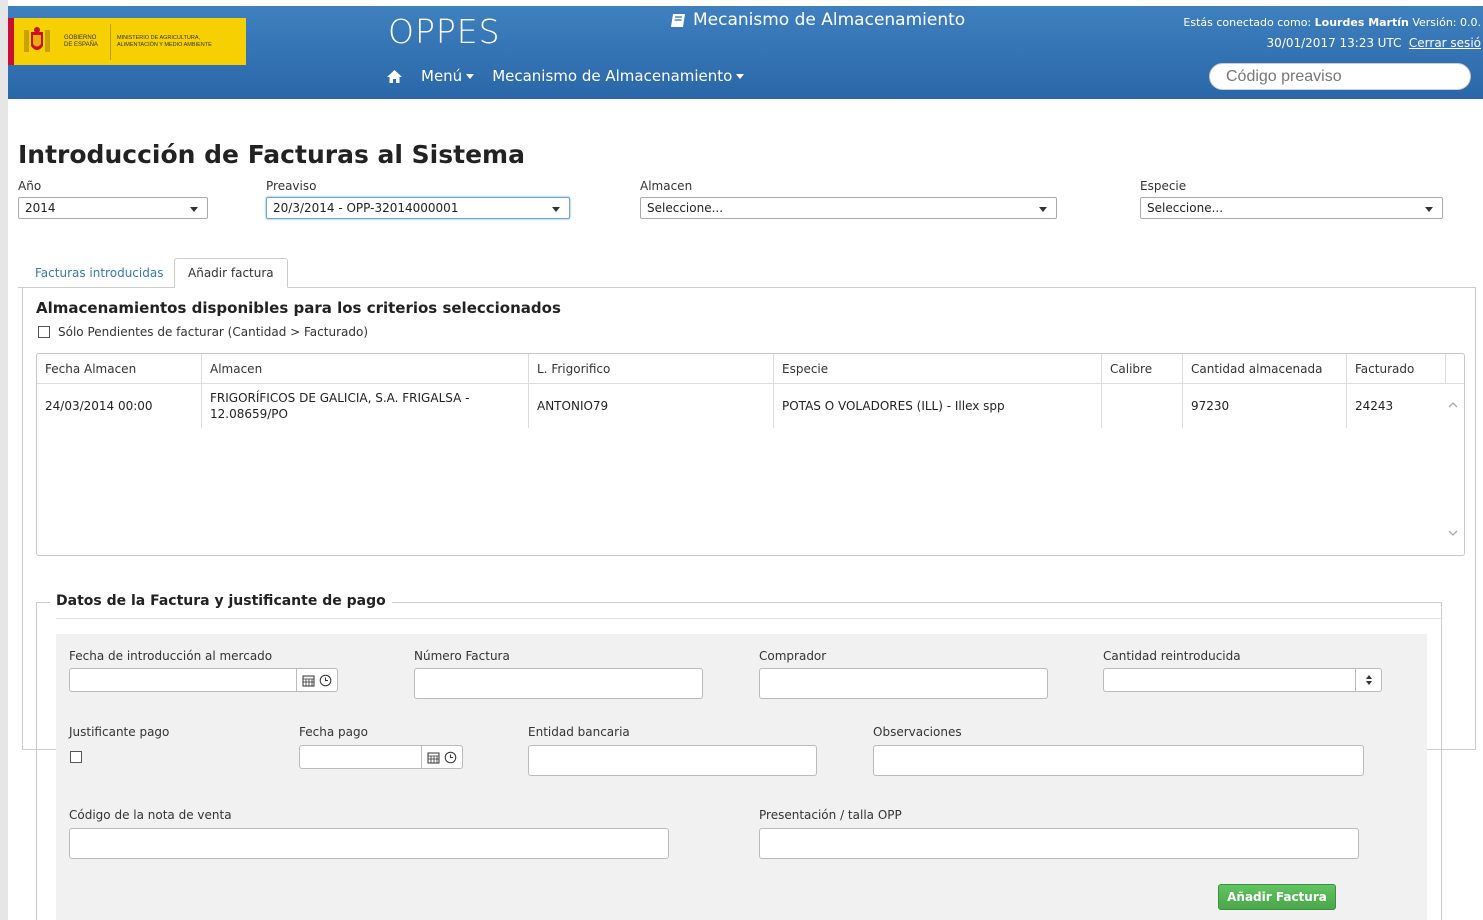 The height and width of the screenshot is (920, 1483). I want to click on preaviso-select: 20/3/2014 - OPP-32014000001, so click(418, 208).